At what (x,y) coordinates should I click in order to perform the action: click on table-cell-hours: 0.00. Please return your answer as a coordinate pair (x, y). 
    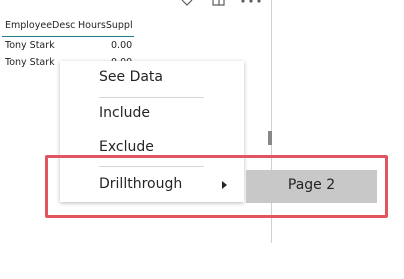
    Looking at the image, I should click on (121, 45).